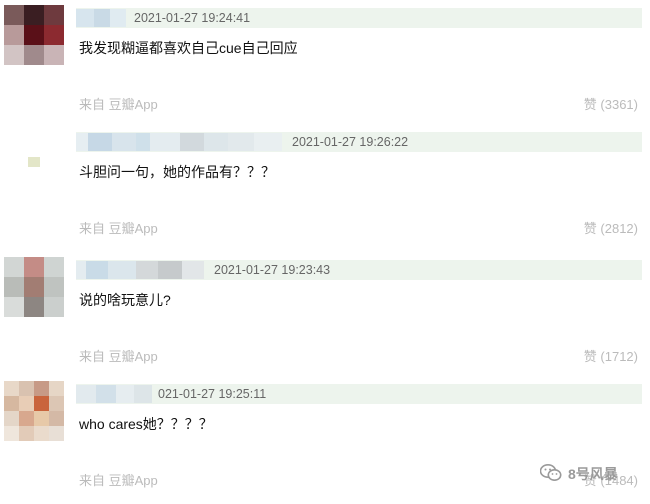 This screenshot has width=650, height=504. I want to click on comment-header: 2021-01-27 19:23:43, so click(359, 270).